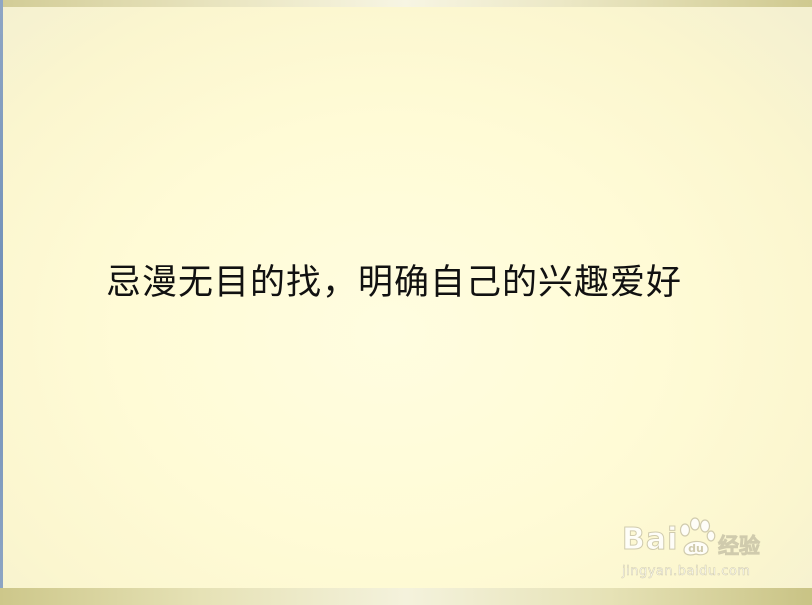 The height and width of the screenshot is (605, 812). What do you see at coordinates (394, 283) in the screenshot?
I see `slide-headline: 忌漫无目的找，明确自己的兴趣爱好` at bounding box center [394, 283].